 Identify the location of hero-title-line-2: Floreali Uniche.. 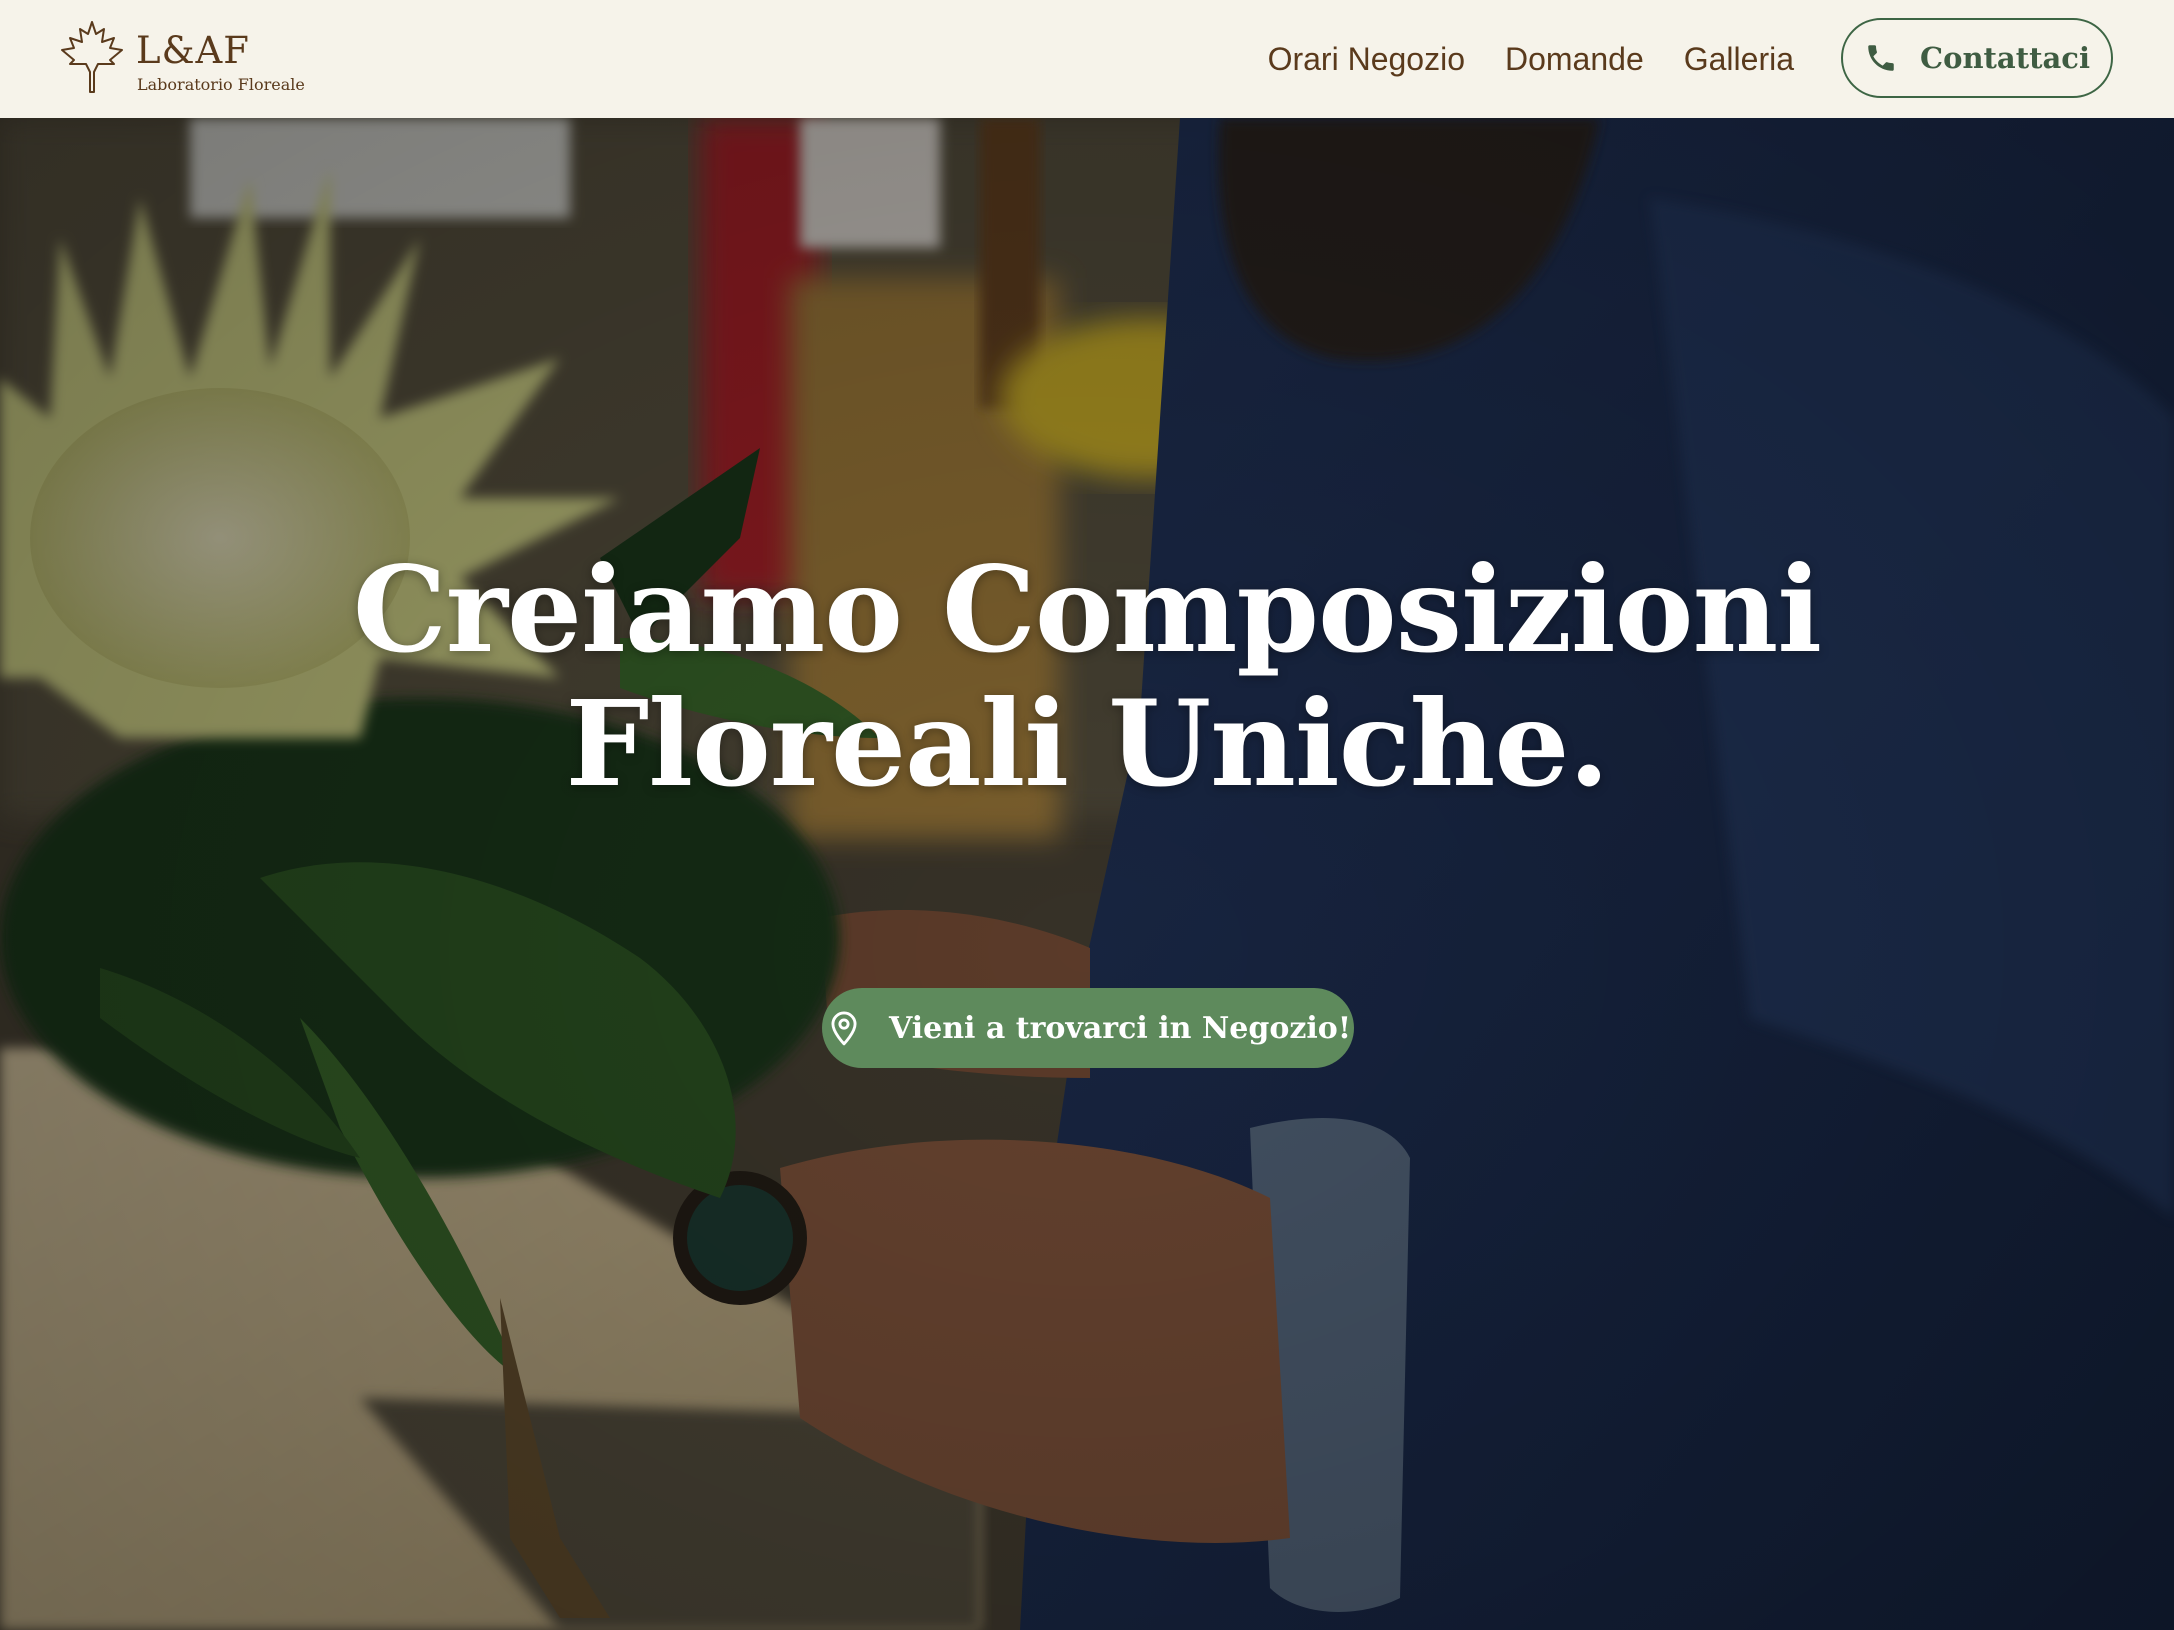
(1087, 743).